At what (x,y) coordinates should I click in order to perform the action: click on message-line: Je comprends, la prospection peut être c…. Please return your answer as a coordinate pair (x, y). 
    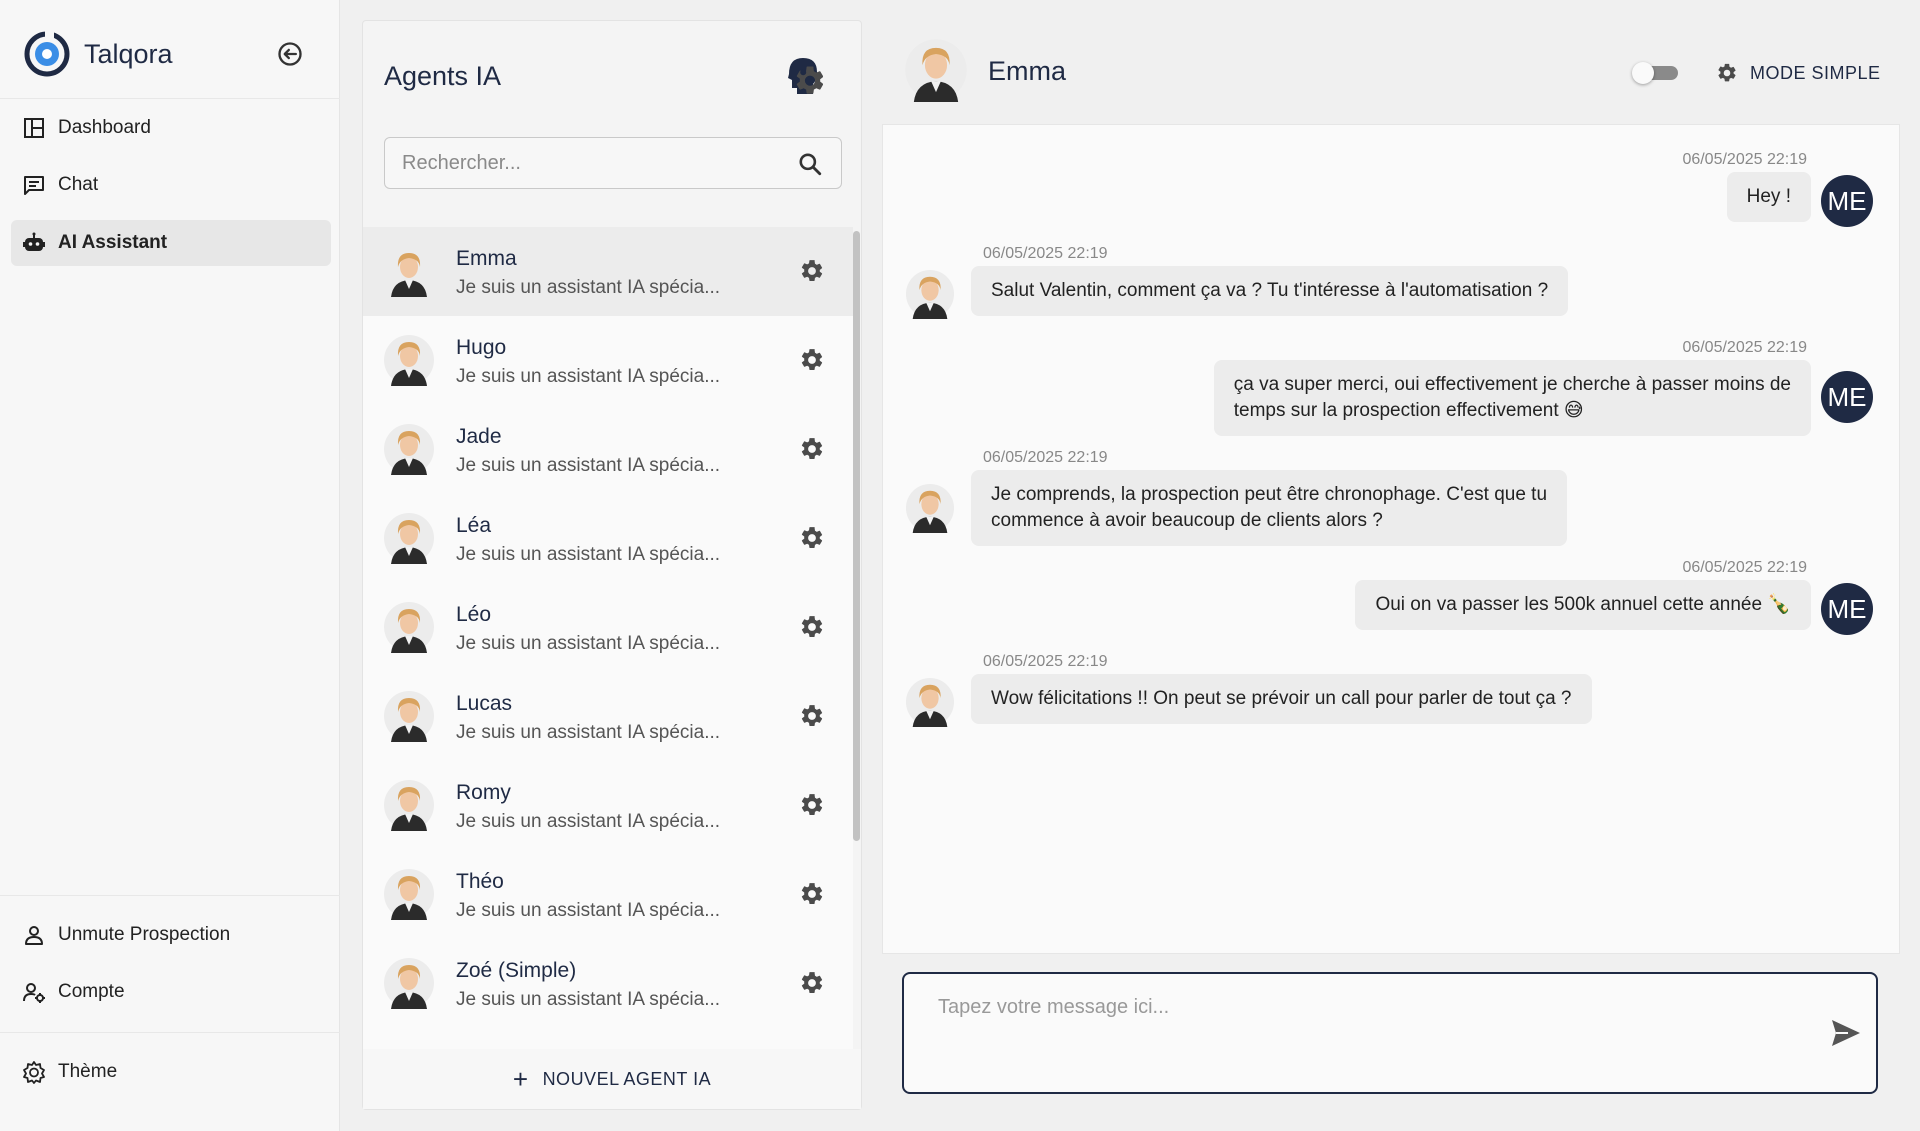
    Looking at the image, I should click on (1269, 494).